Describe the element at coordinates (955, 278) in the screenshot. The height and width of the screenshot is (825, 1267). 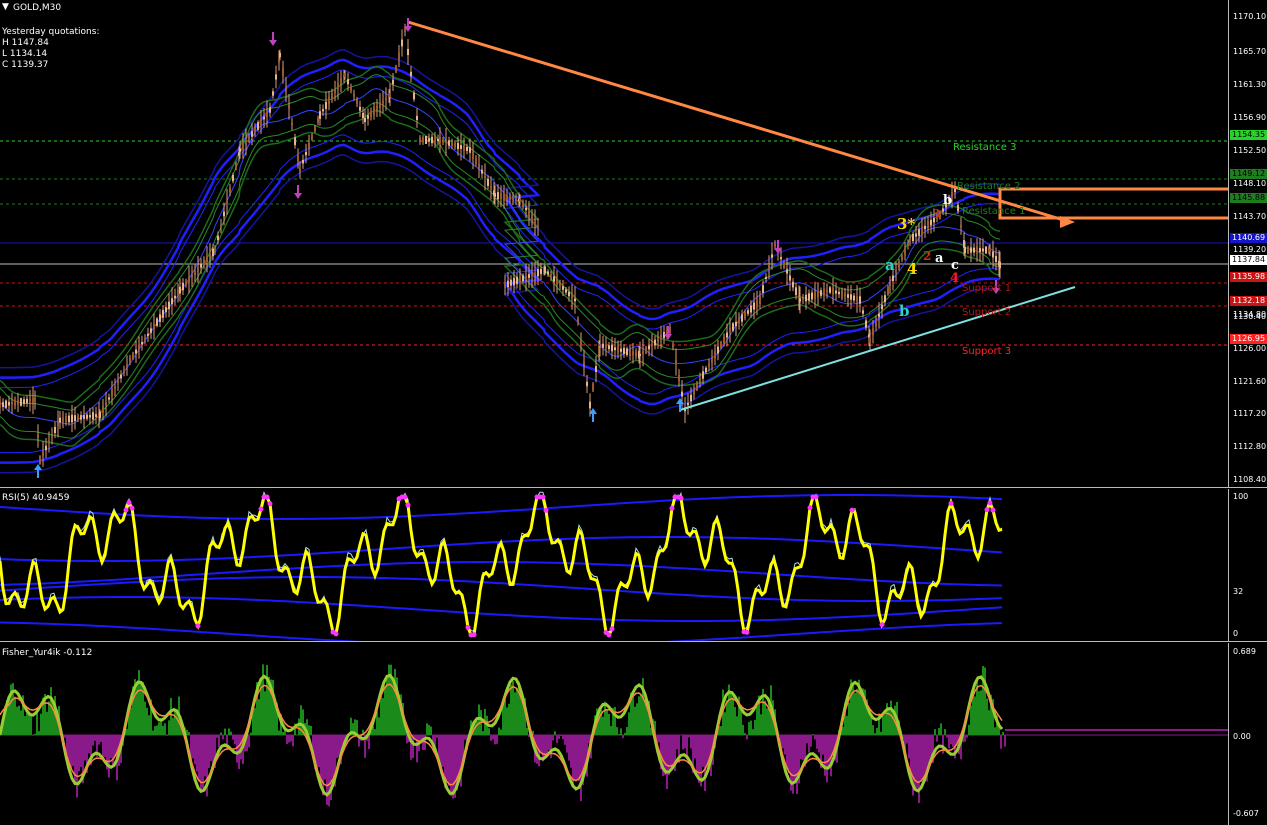
I see `wave-label-4-red: 4` at that location.